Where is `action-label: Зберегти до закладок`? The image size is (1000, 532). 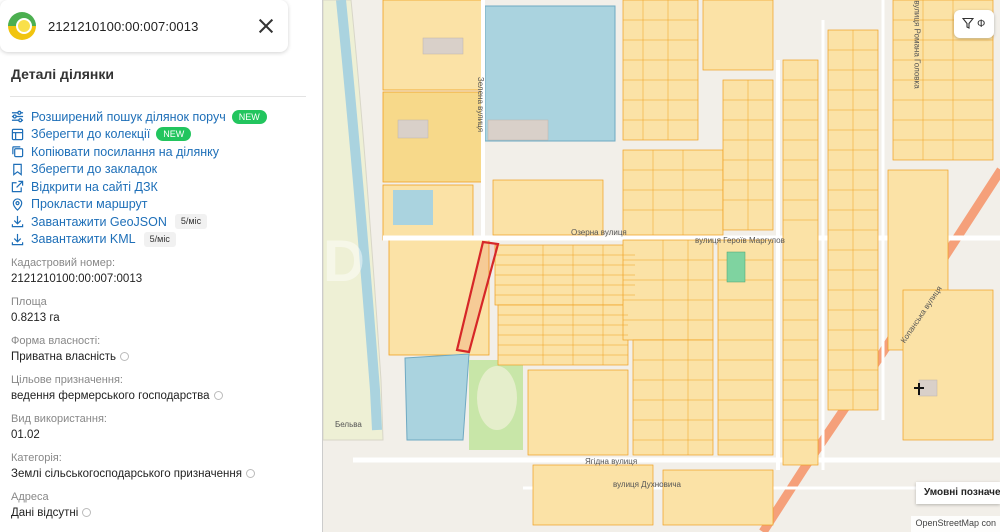 action-label: Зберегти до закладок is located at coordinates (94, 169).